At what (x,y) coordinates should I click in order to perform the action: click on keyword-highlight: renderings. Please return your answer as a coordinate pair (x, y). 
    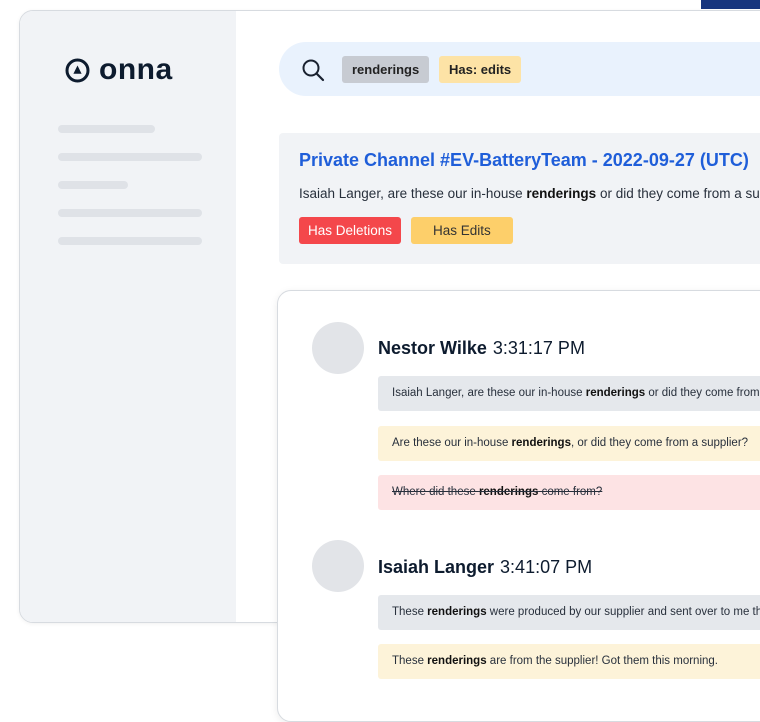
    Looking at the image, I should click on (561, 193).